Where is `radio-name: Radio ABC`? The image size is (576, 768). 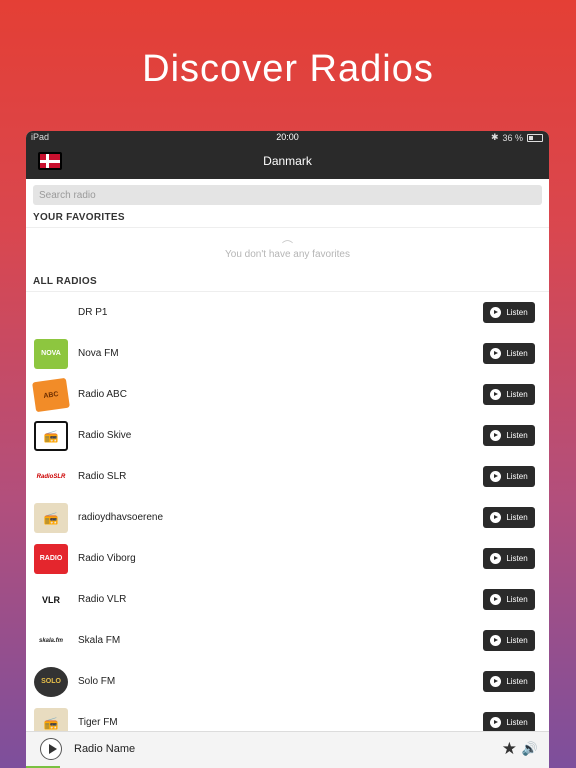
radio-name: Radio ABC is located at coordinates (102, 394).